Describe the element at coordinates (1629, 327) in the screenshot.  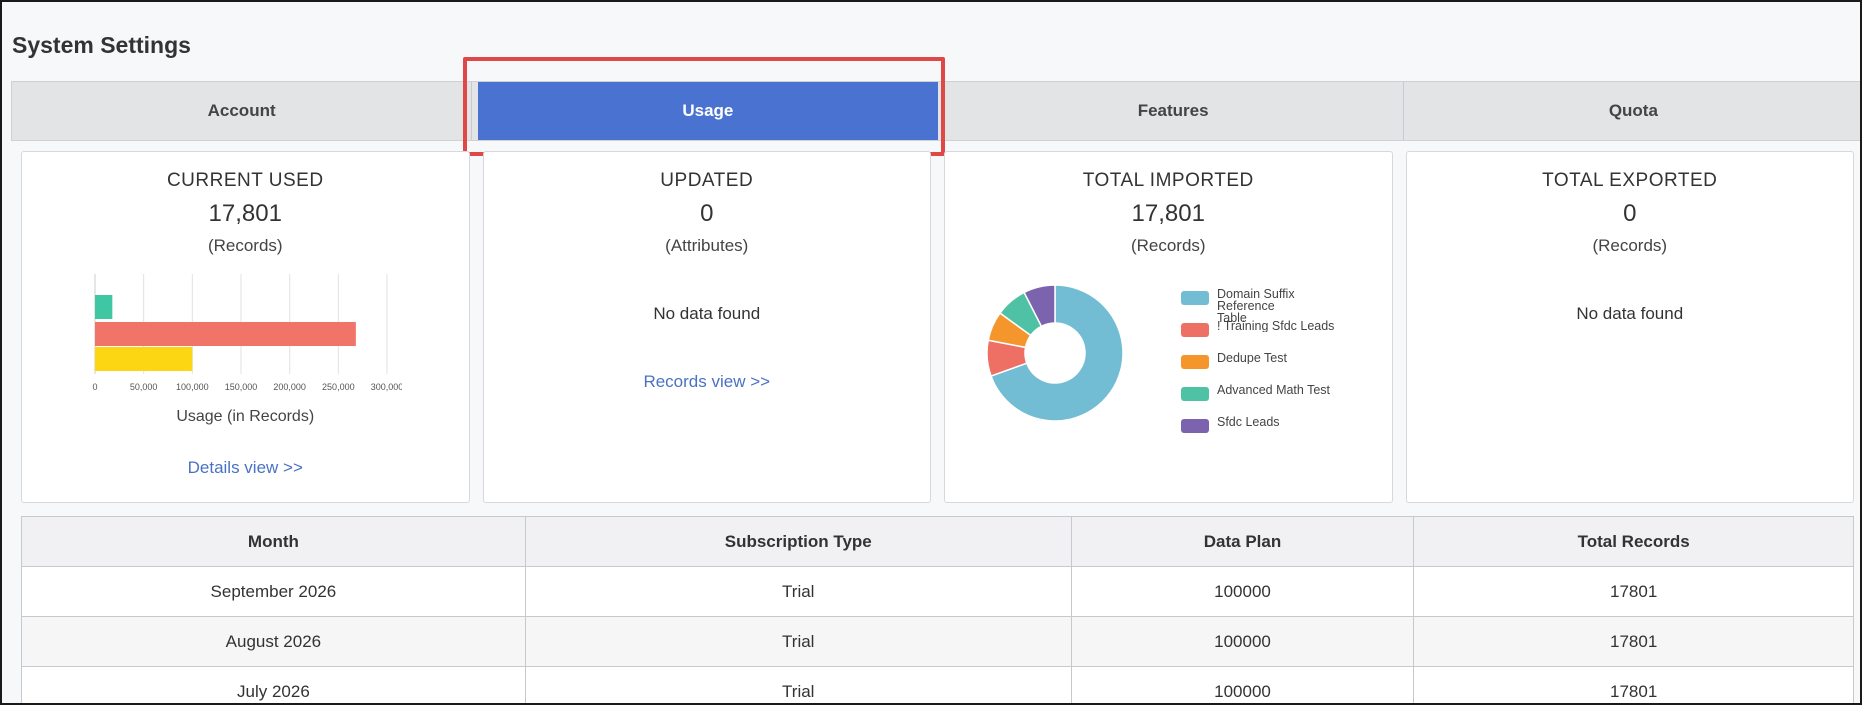
I see `total-exported-card: TOTAL EXPORTED 0 (Records) No data found` at that location.